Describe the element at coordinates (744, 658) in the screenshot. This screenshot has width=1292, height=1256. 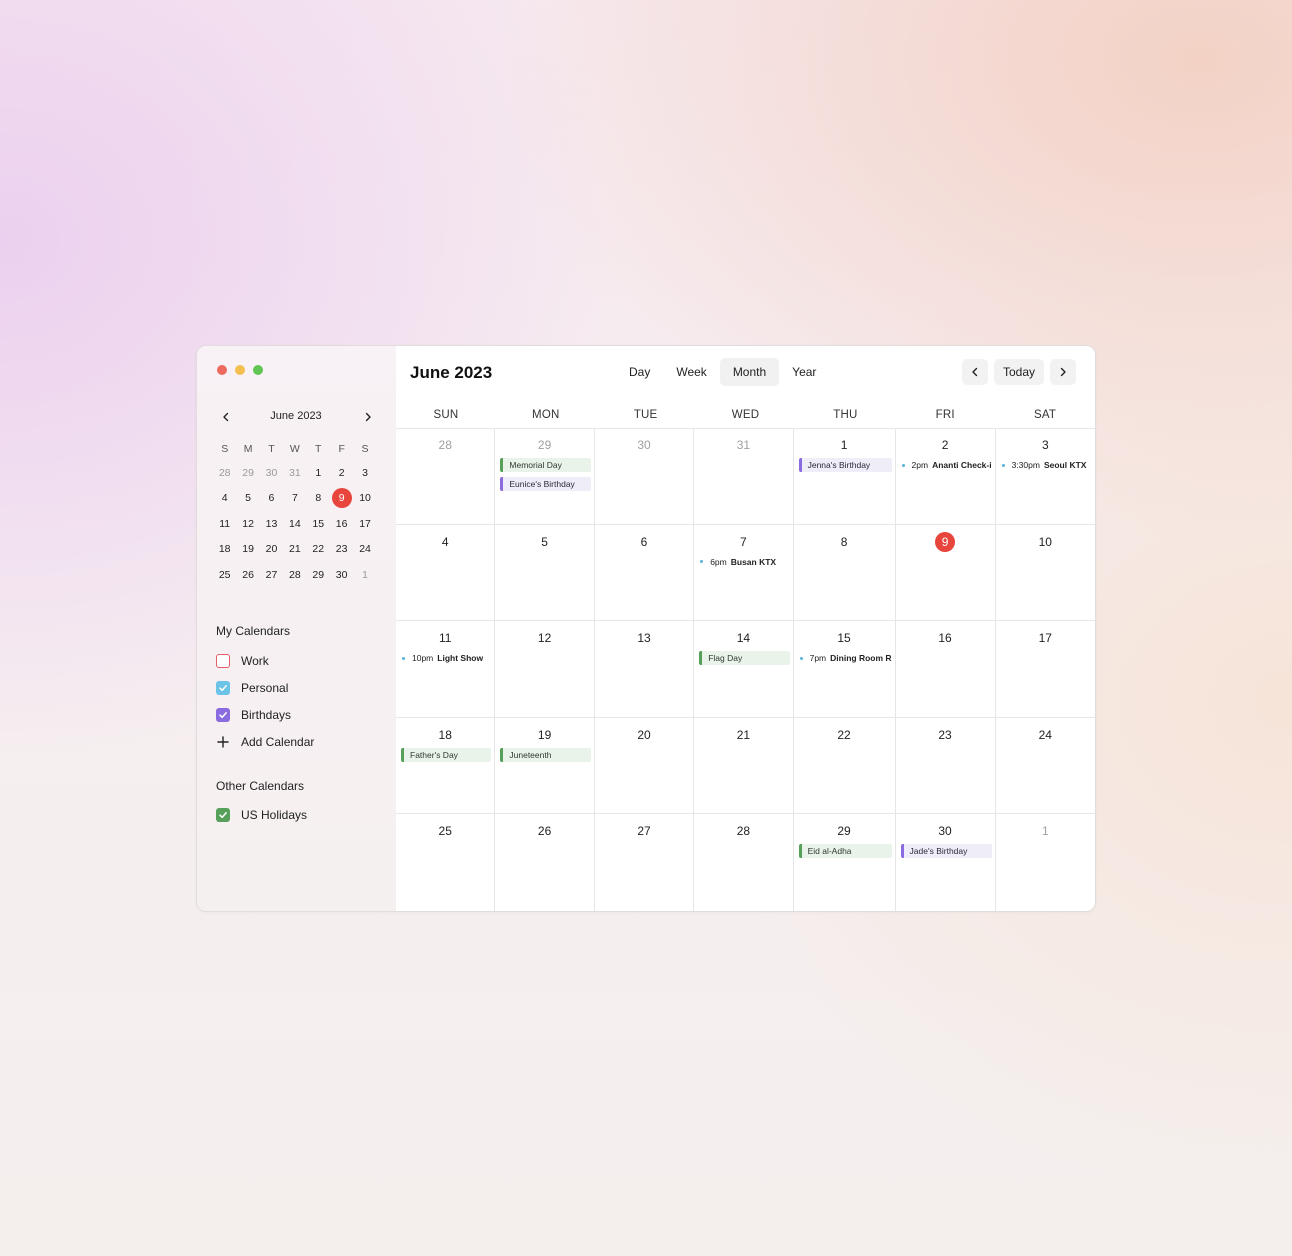
I see `all-day-event: Flag Day` at that location.